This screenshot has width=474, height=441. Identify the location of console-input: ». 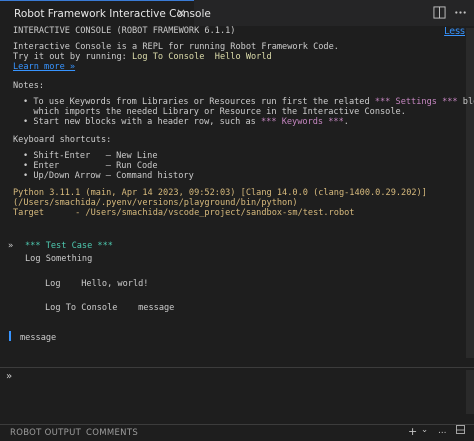
(237, 393).